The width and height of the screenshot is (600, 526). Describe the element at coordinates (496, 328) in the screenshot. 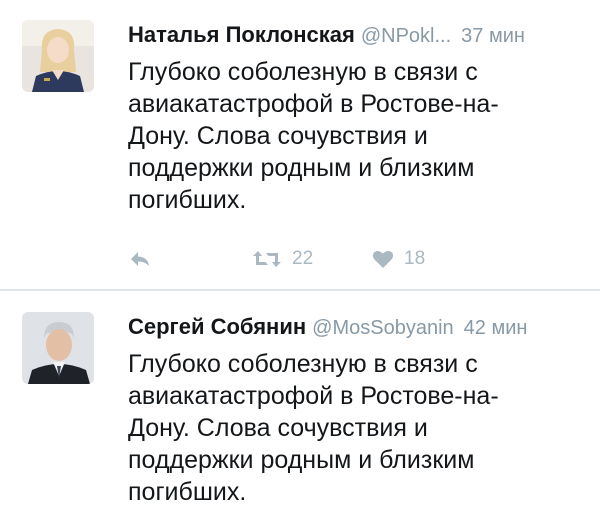

I see `timestamp: 42 мин` at that location.